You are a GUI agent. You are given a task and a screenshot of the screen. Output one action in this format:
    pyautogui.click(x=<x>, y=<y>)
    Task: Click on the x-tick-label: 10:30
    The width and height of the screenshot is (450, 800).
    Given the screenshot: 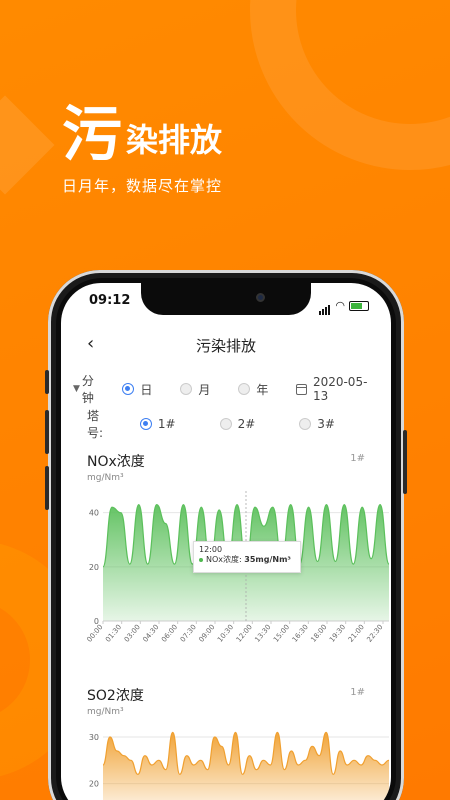 What is the action you would take?
    pyautogui.click(x=225, y=633)
    